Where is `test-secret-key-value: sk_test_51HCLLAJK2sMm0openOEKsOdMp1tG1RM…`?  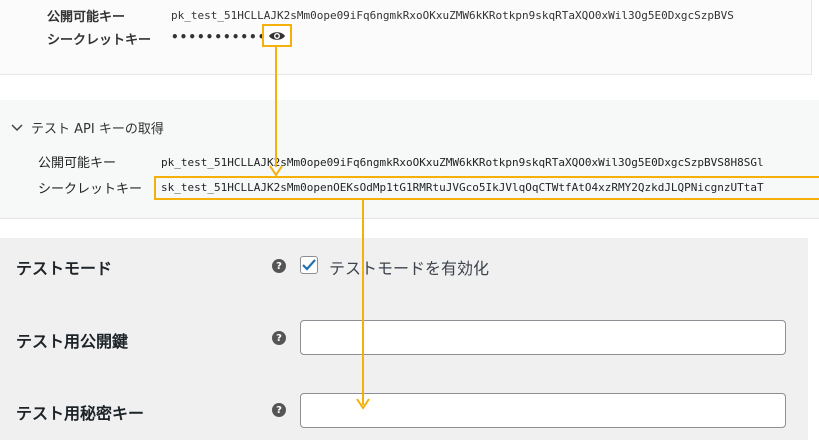 test-secret-key-value: sk_test_51HCLLAJK2sMm0openOEKsOdMp1tG1RM… is located at coordinates (462, 187).